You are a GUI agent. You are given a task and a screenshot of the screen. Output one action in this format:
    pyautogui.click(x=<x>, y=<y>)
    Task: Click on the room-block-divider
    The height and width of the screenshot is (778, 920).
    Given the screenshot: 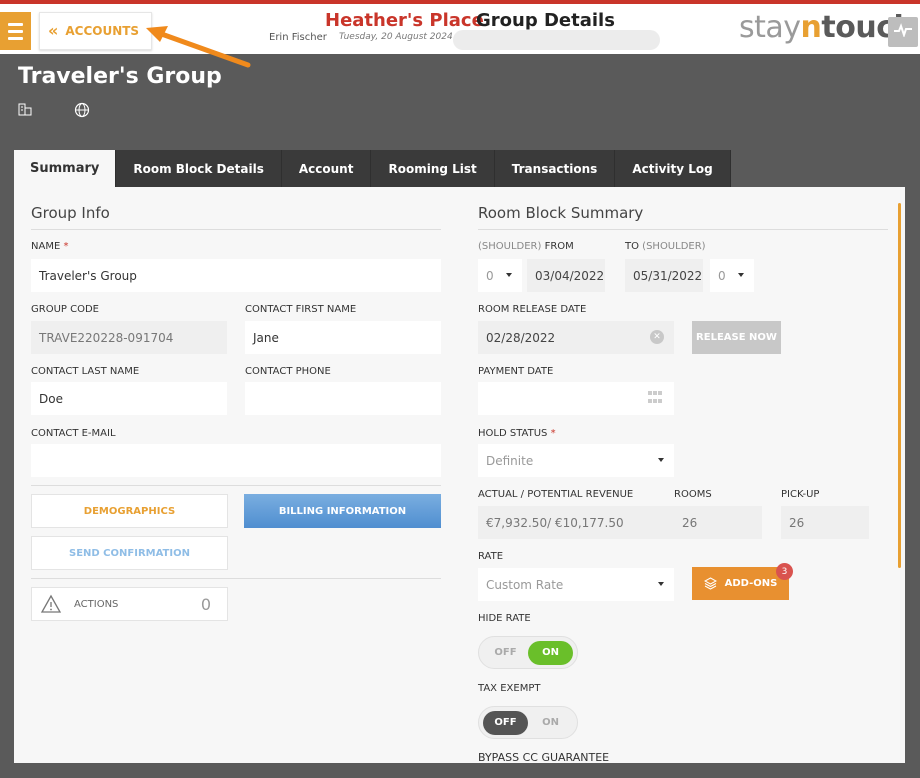 What is the action you would take?
    pyautogui.click(x=683, y=229)
    